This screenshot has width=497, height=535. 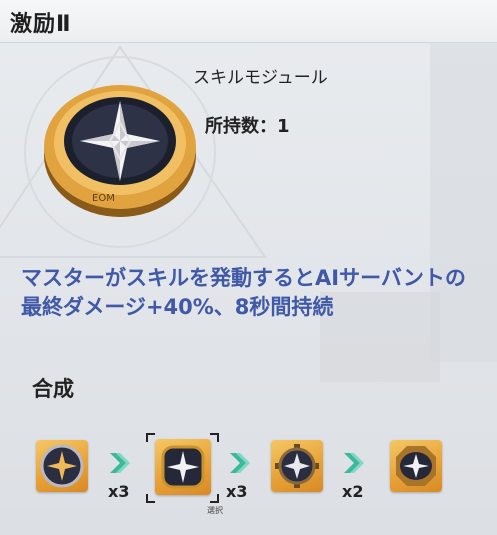 What do you see at coordinates (119, 491) in the screenshot?
I see `step-1-multiplier: x3` at bounding box center [119, 491].